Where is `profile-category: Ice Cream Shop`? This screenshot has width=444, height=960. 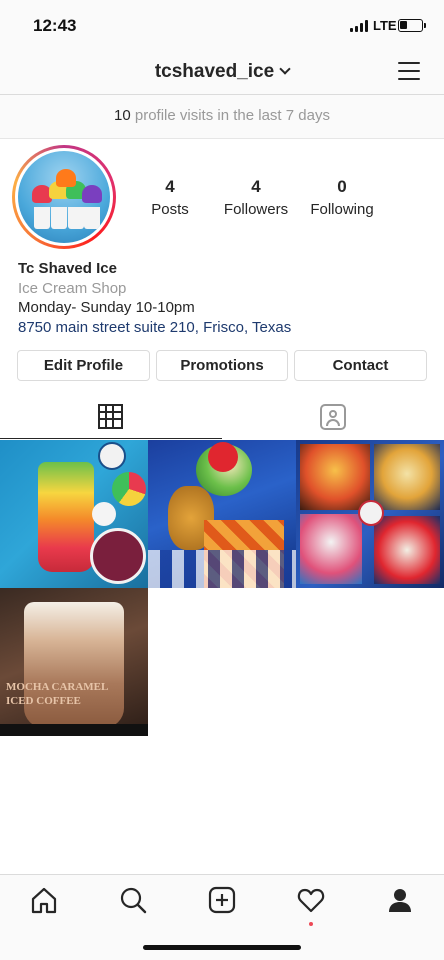 profile-category: Ice Cream Shop is located at coordinates (72, 288).